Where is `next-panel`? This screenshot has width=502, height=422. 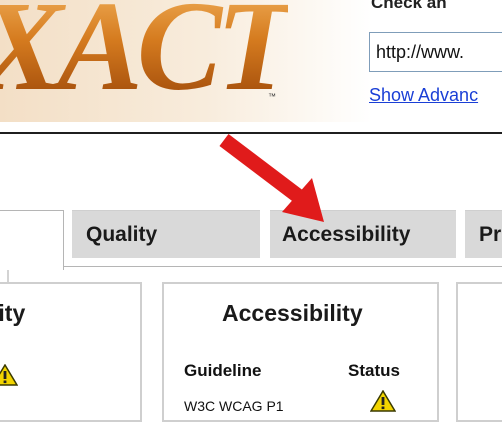
next-panel is located at coordinates (479, 352).